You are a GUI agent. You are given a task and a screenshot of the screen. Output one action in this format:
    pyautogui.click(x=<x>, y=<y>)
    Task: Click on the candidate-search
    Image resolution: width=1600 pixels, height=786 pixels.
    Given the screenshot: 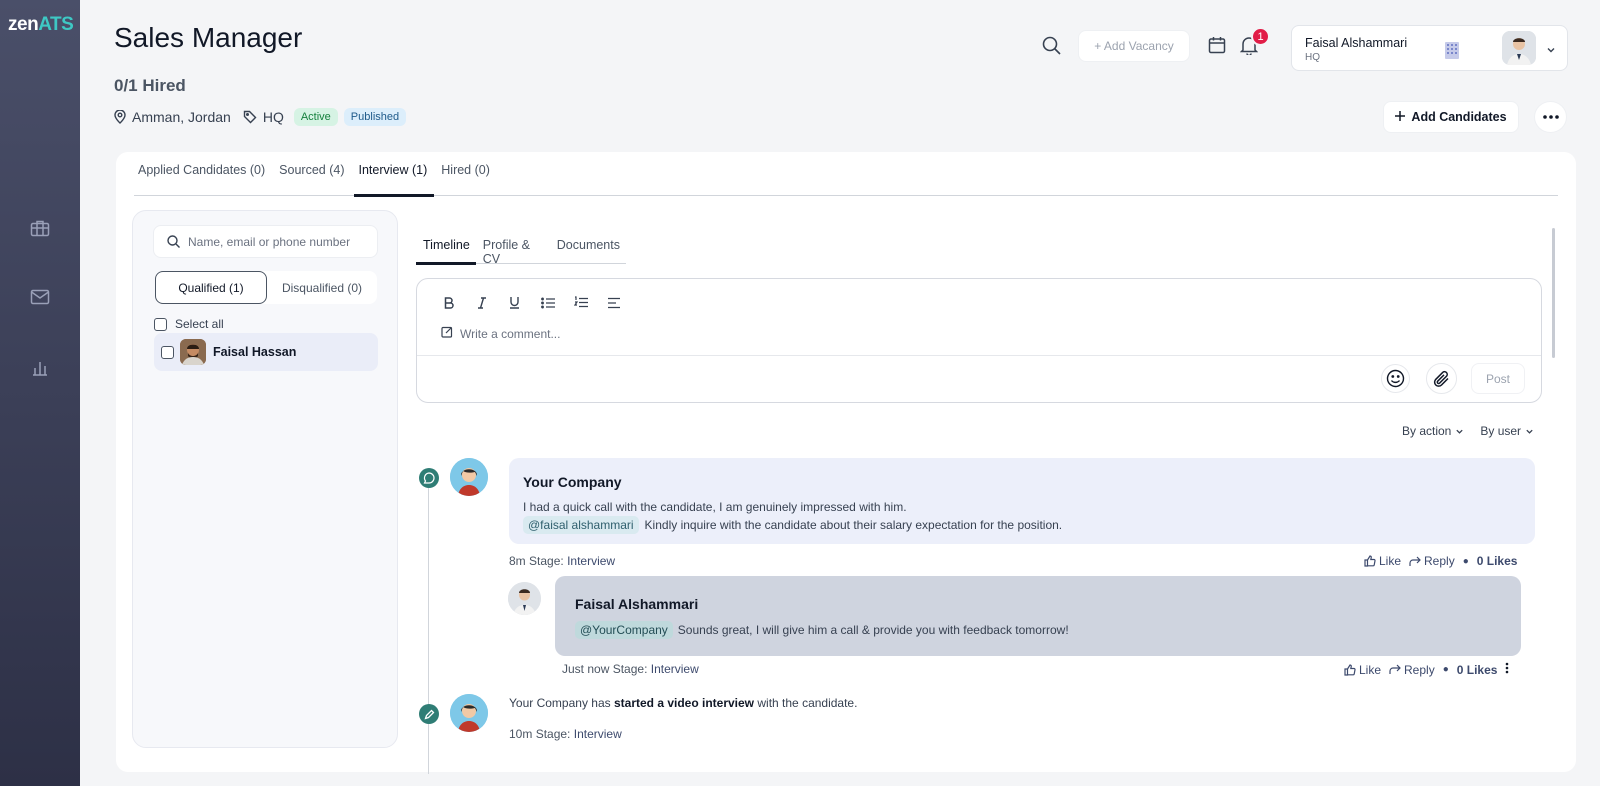 What is the action you would take?
    pyautogui.click(x=265, y=241)
    